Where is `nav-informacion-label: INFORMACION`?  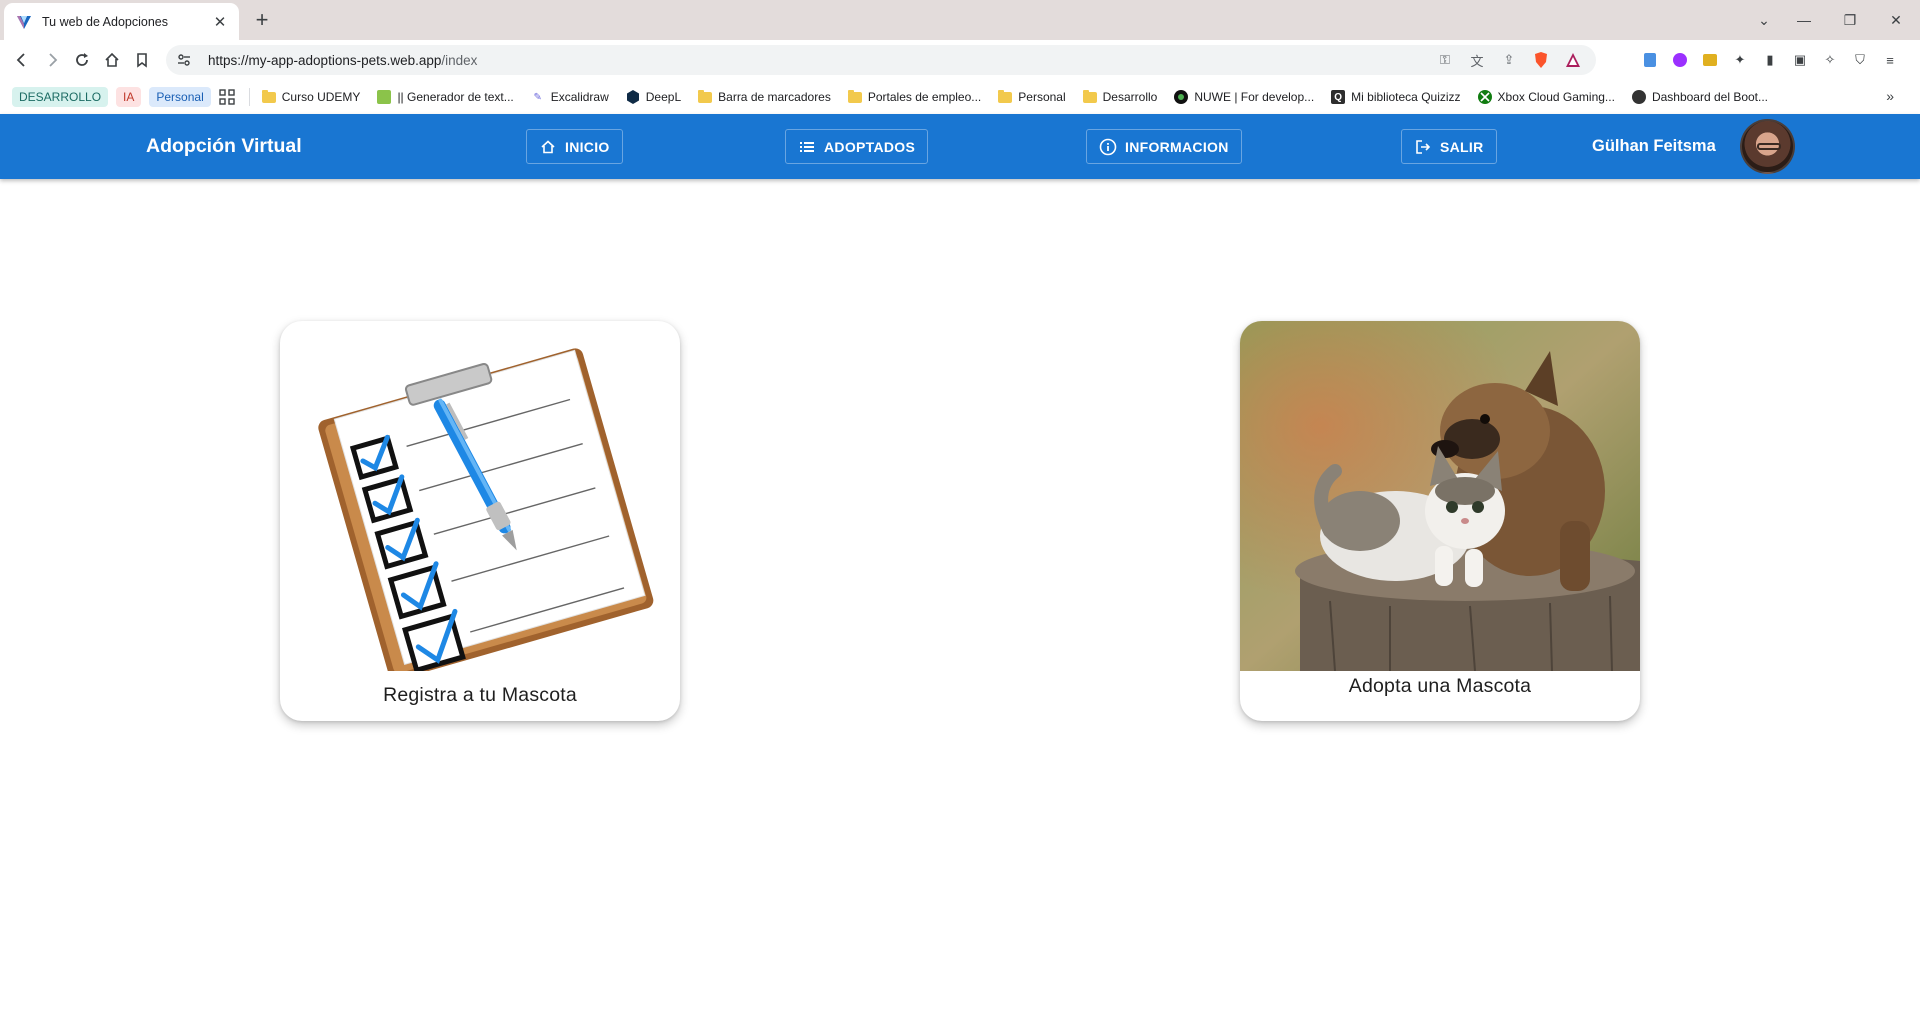
nav-informacion-label: INFORMACION is located at coordinates (1177, 146).